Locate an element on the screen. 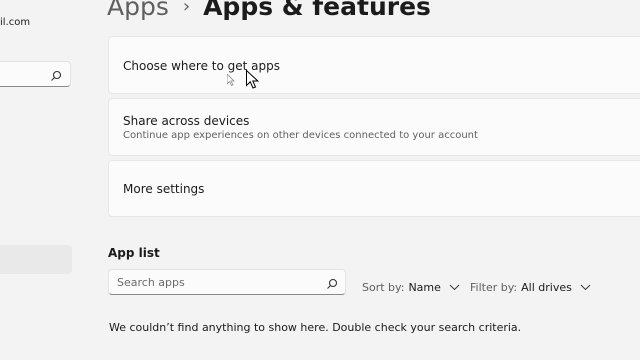 The height and width of the screenshot is (360, 640). breadcrumb-parent: Apps is located at coordinates (138, 10).